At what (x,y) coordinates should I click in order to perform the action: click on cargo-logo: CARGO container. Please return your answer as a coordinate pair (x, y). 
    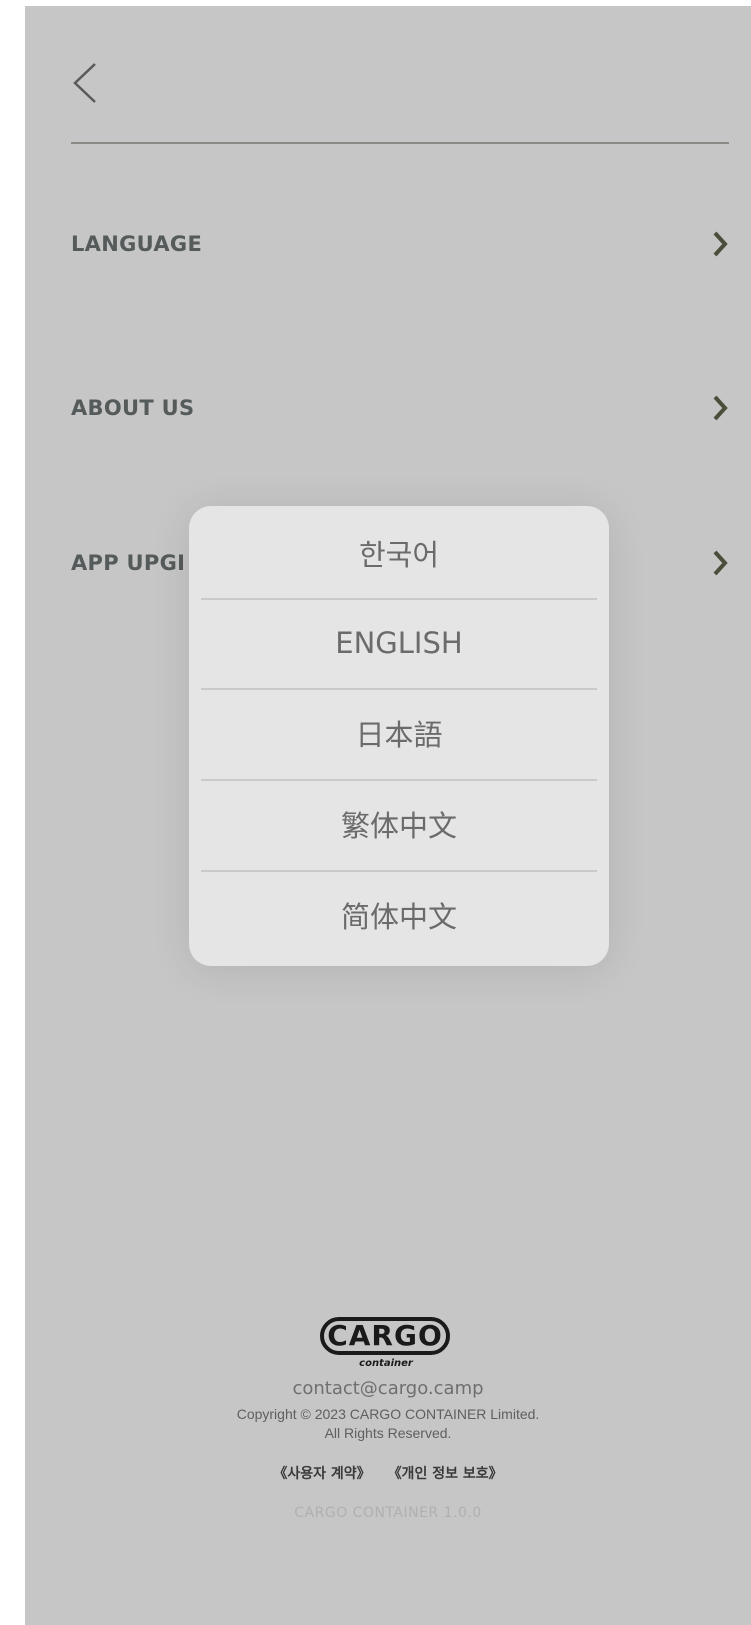
    Looking at the image, I should click on (386, 1341).